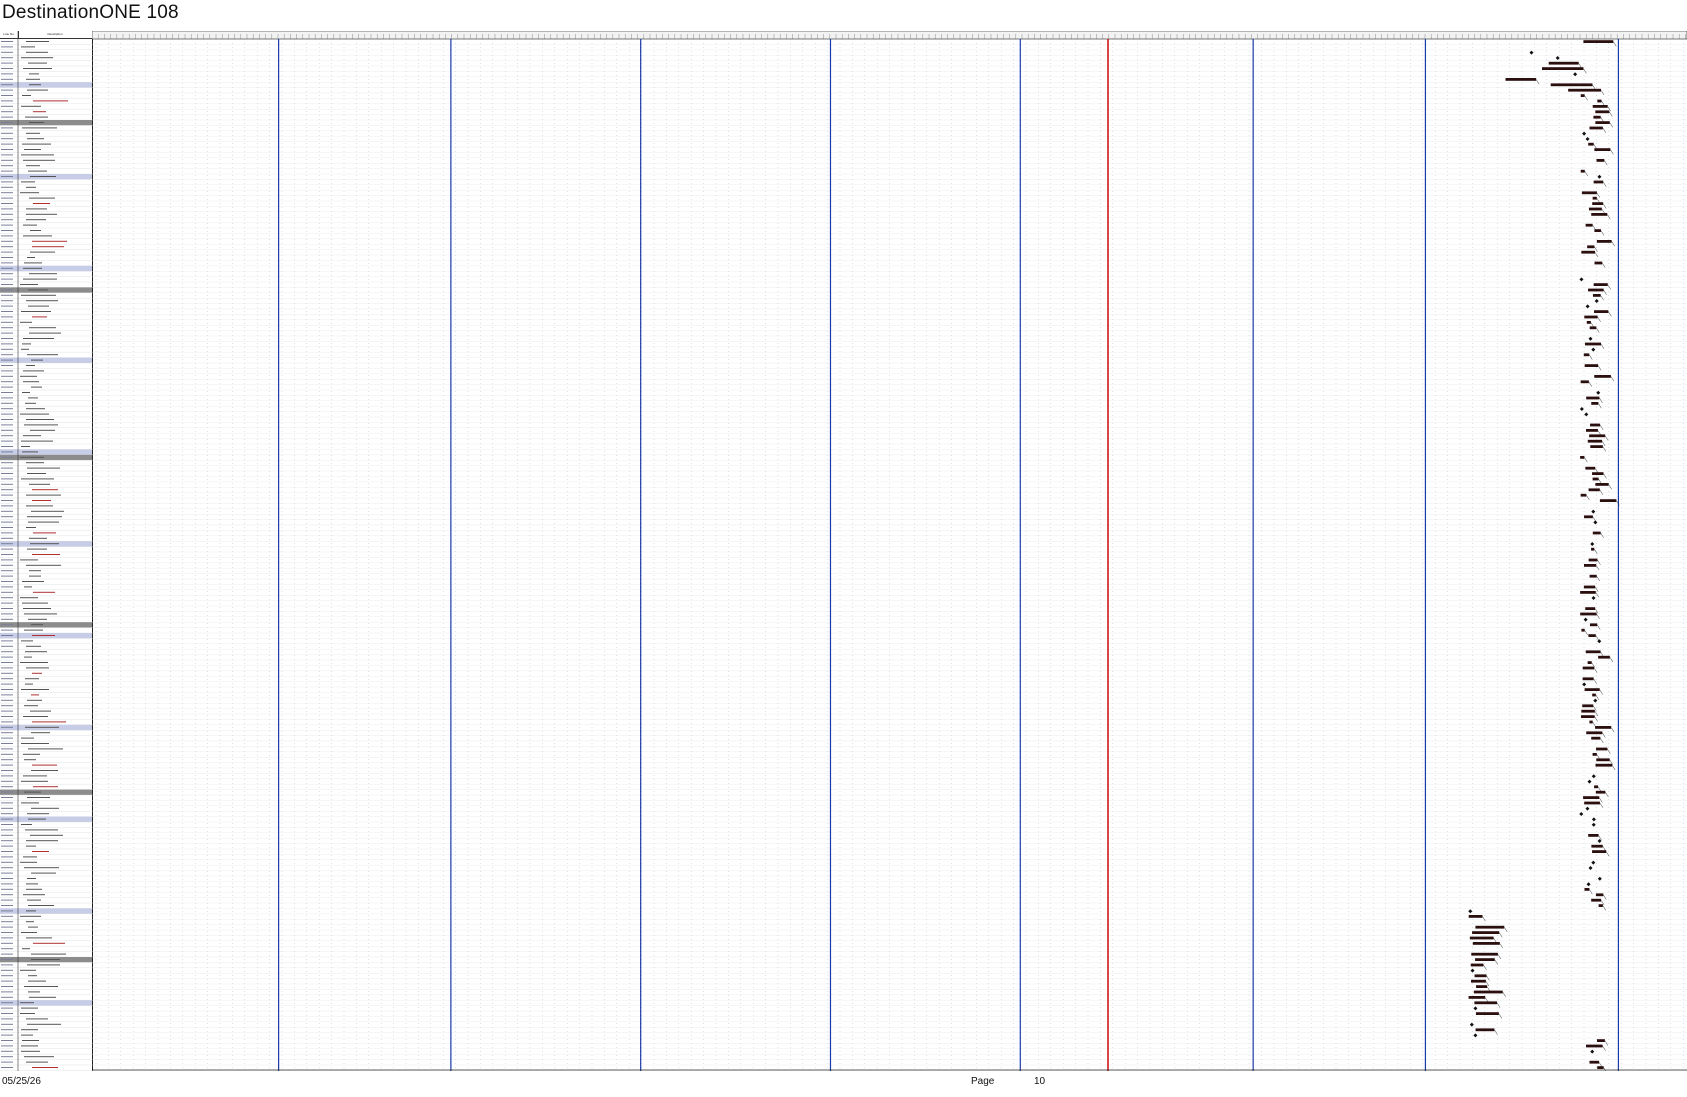 This screenshot has height=1097, width=1687. I want to click on footer-date: 05/25/26, so click(21, 1081).